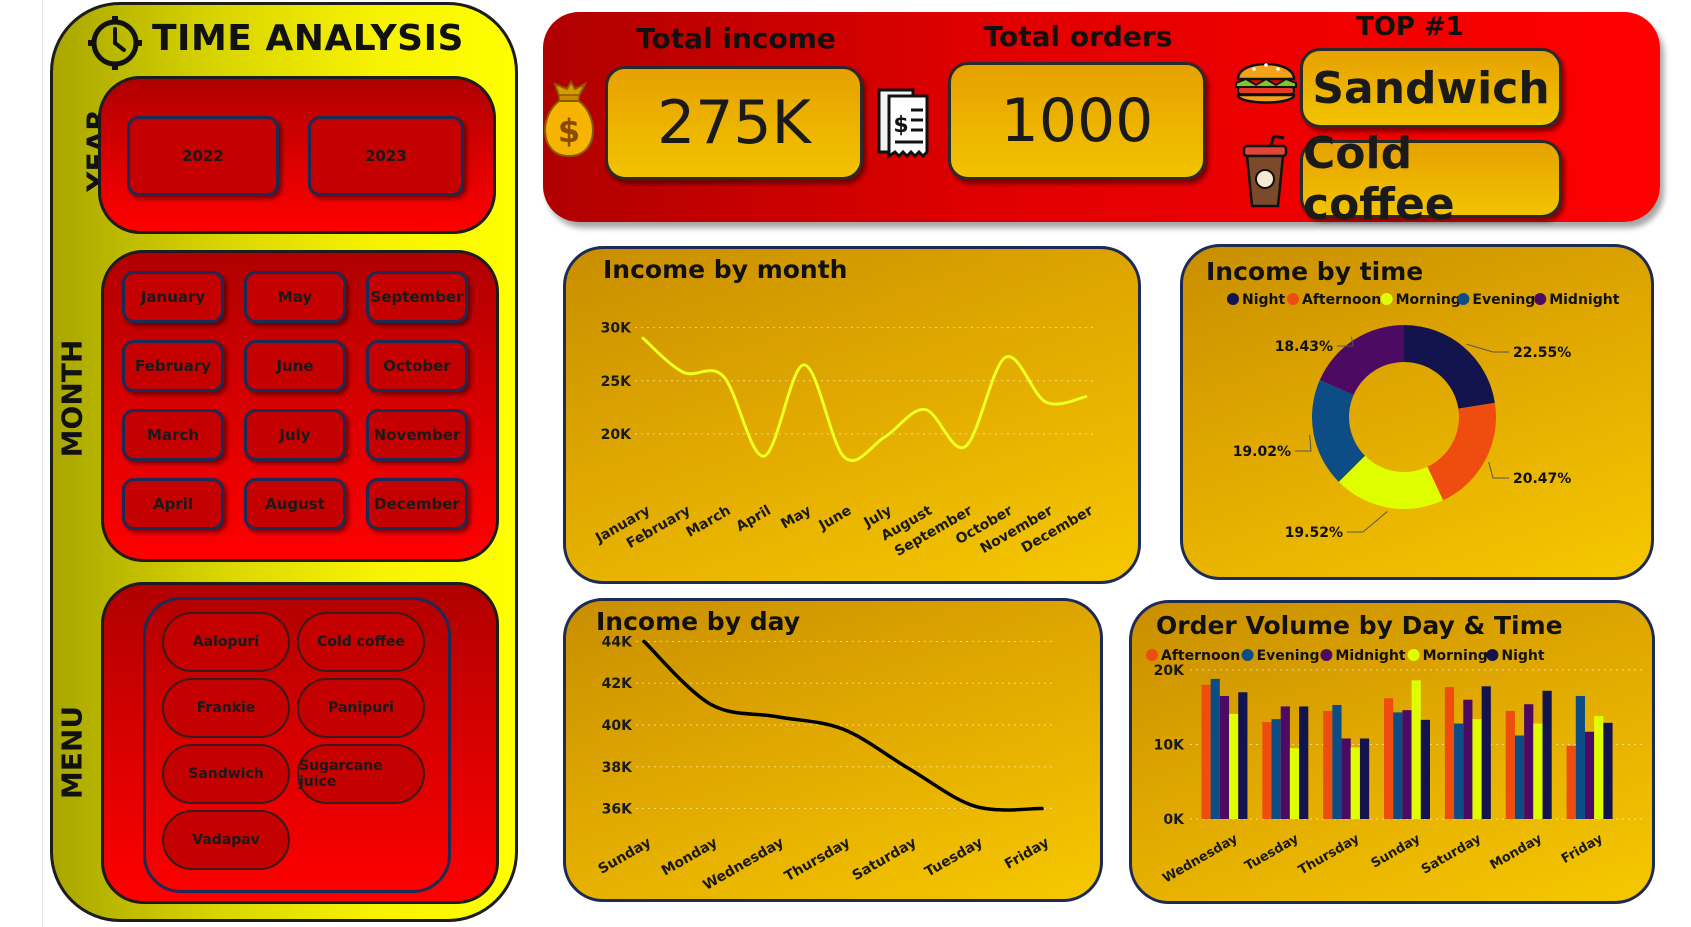 The width and height of the screenshot is (1691, 927). Describe the element at coordinates (173, 504) in the screenshot. I see `month-button-april: April` at that location.